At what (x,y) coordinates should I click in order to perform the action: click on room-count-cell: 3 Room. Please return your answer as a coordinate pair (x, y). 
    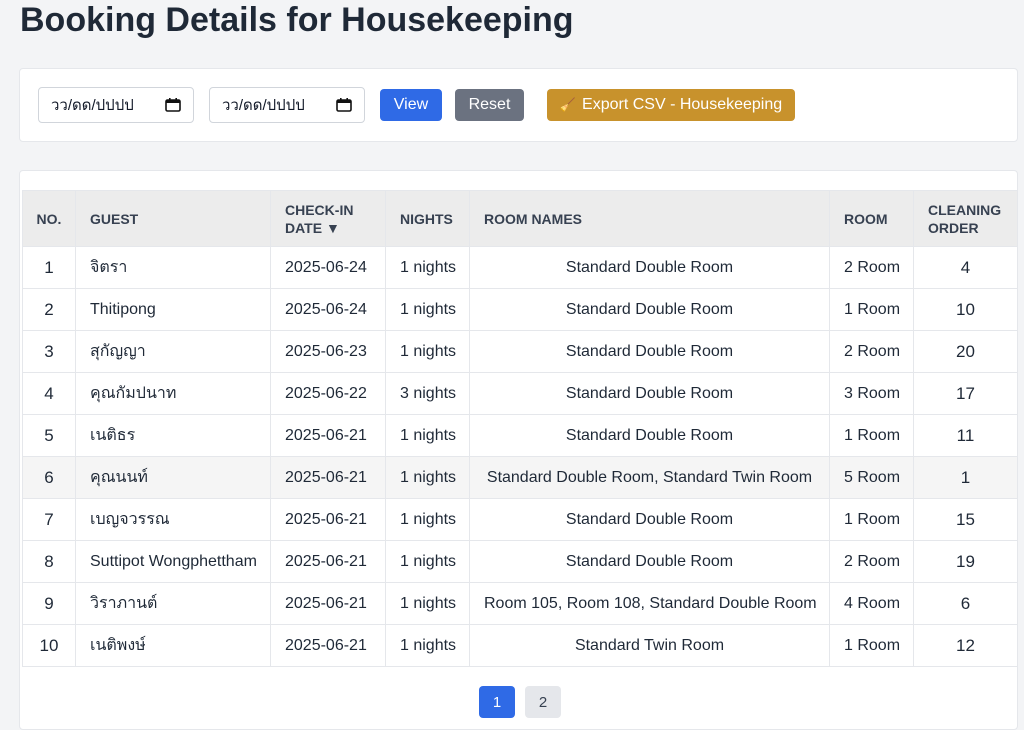
    Looking at the image, I should click on (871, 393).